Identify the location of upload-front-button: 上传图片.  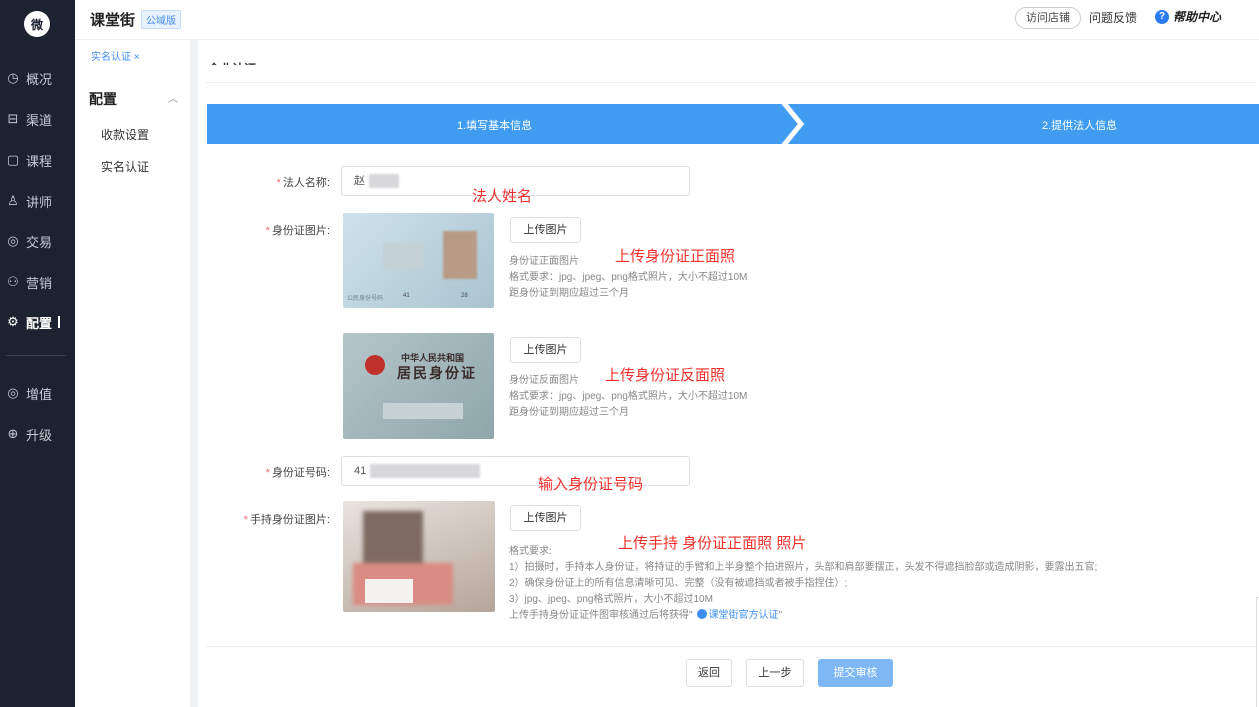
(545, 230).